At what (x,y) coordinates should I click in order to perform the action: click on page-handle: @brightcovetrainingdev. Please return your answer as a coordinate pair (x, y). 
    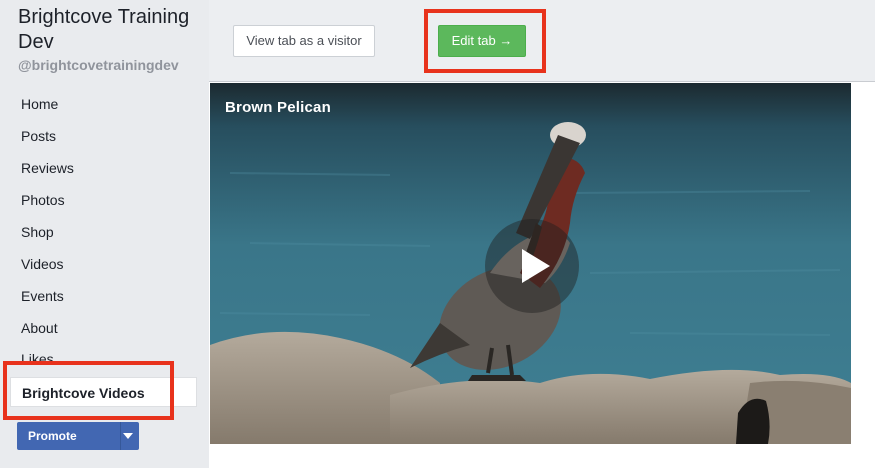
    Looking at the image, I should click on (98, 65).